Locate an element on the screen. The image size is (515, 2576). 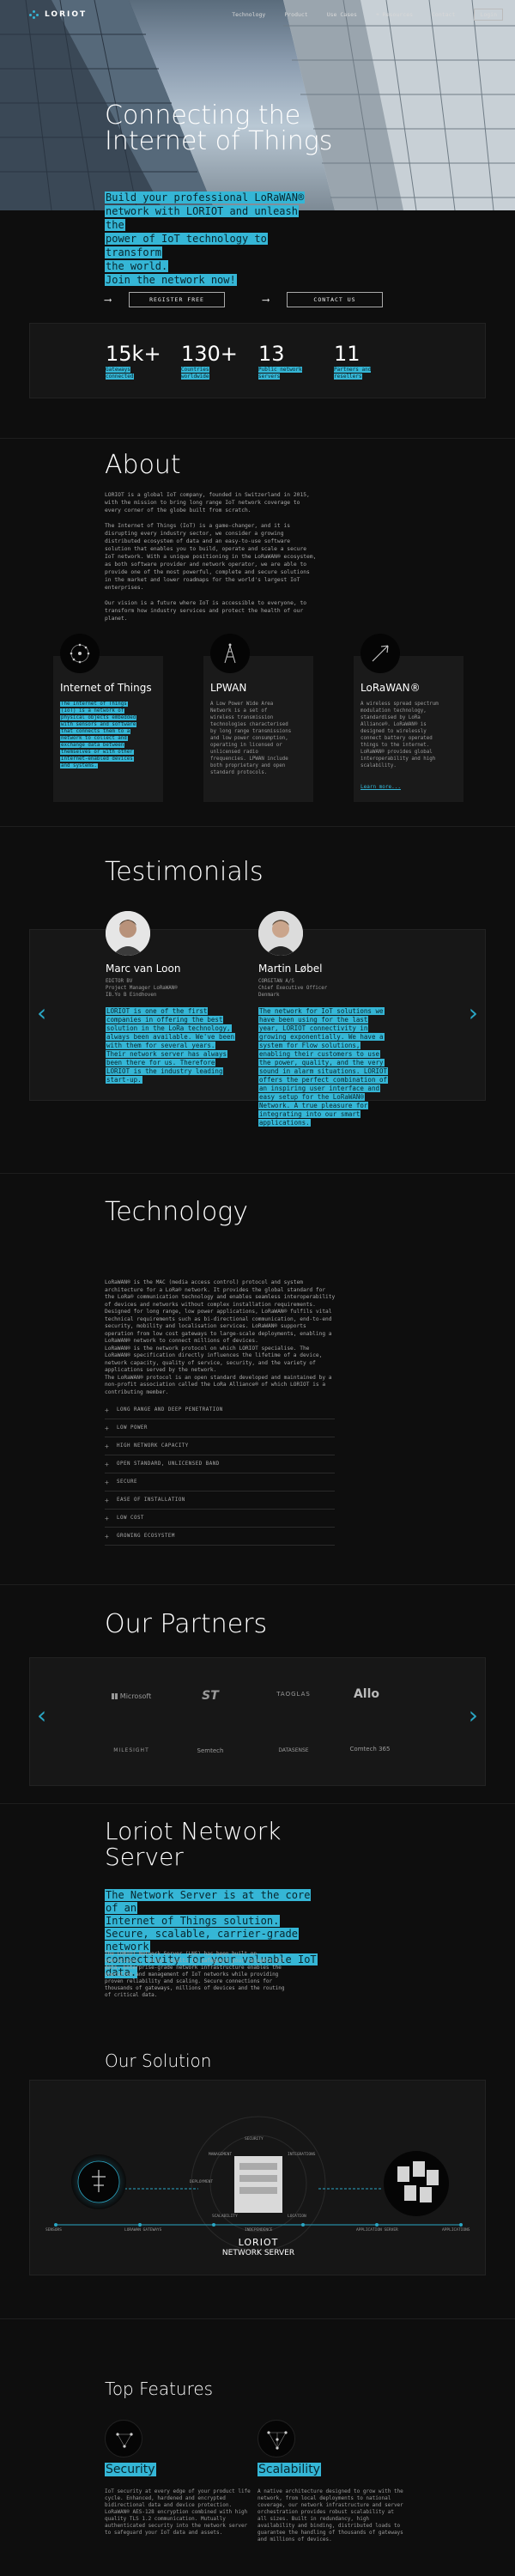
accordion-item: + GROWING ECOSYSTEM is located at coordinates (220, 1537).